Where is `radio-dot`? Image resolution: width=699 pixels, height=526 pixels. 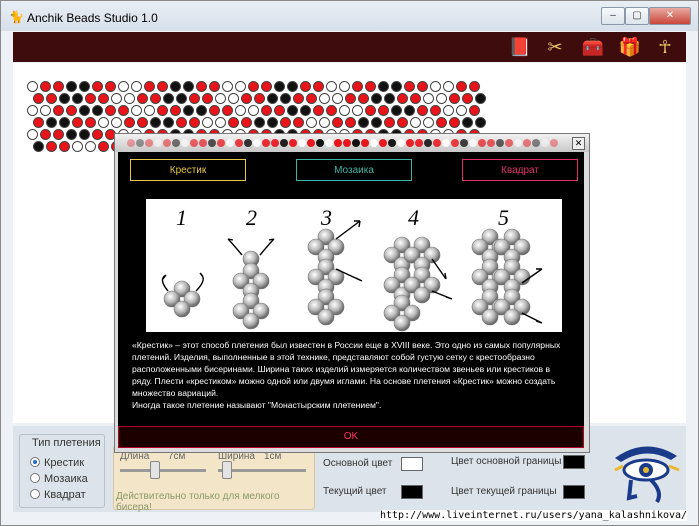 radio-dot is located at coordinates (35, 478).